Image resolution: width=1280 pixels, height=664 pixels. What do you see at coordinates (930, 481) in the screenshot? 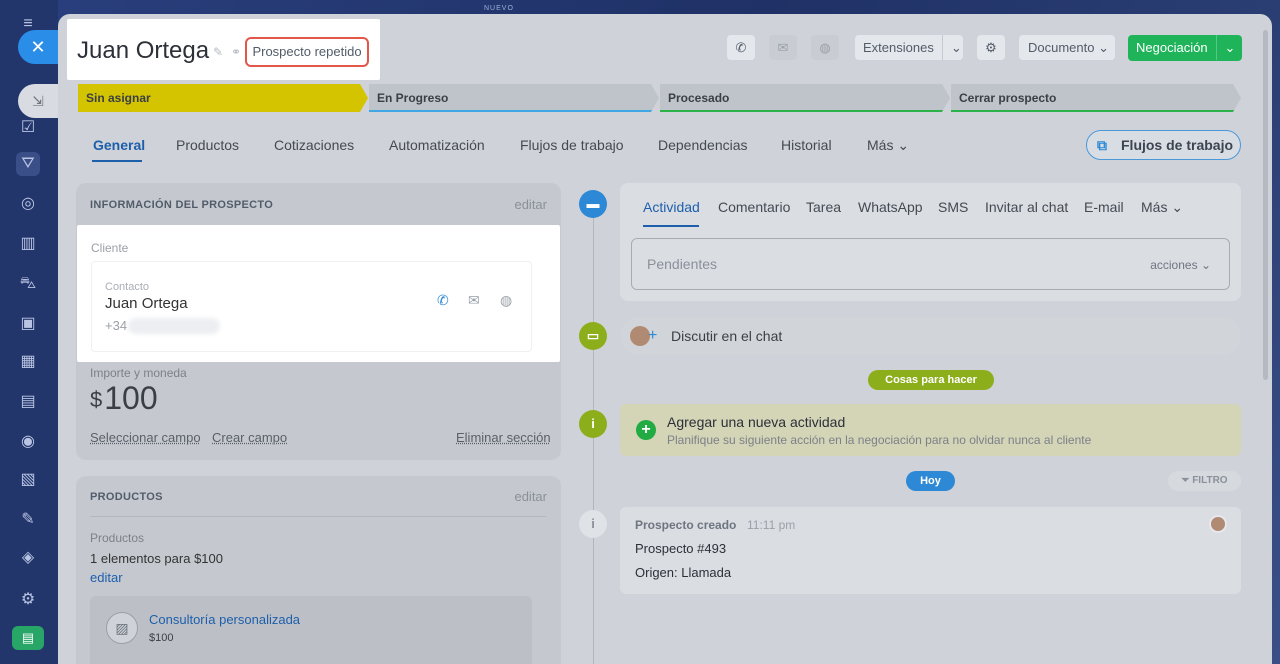
I see `today-pill: Hoy` at bounding box center [930, 481].